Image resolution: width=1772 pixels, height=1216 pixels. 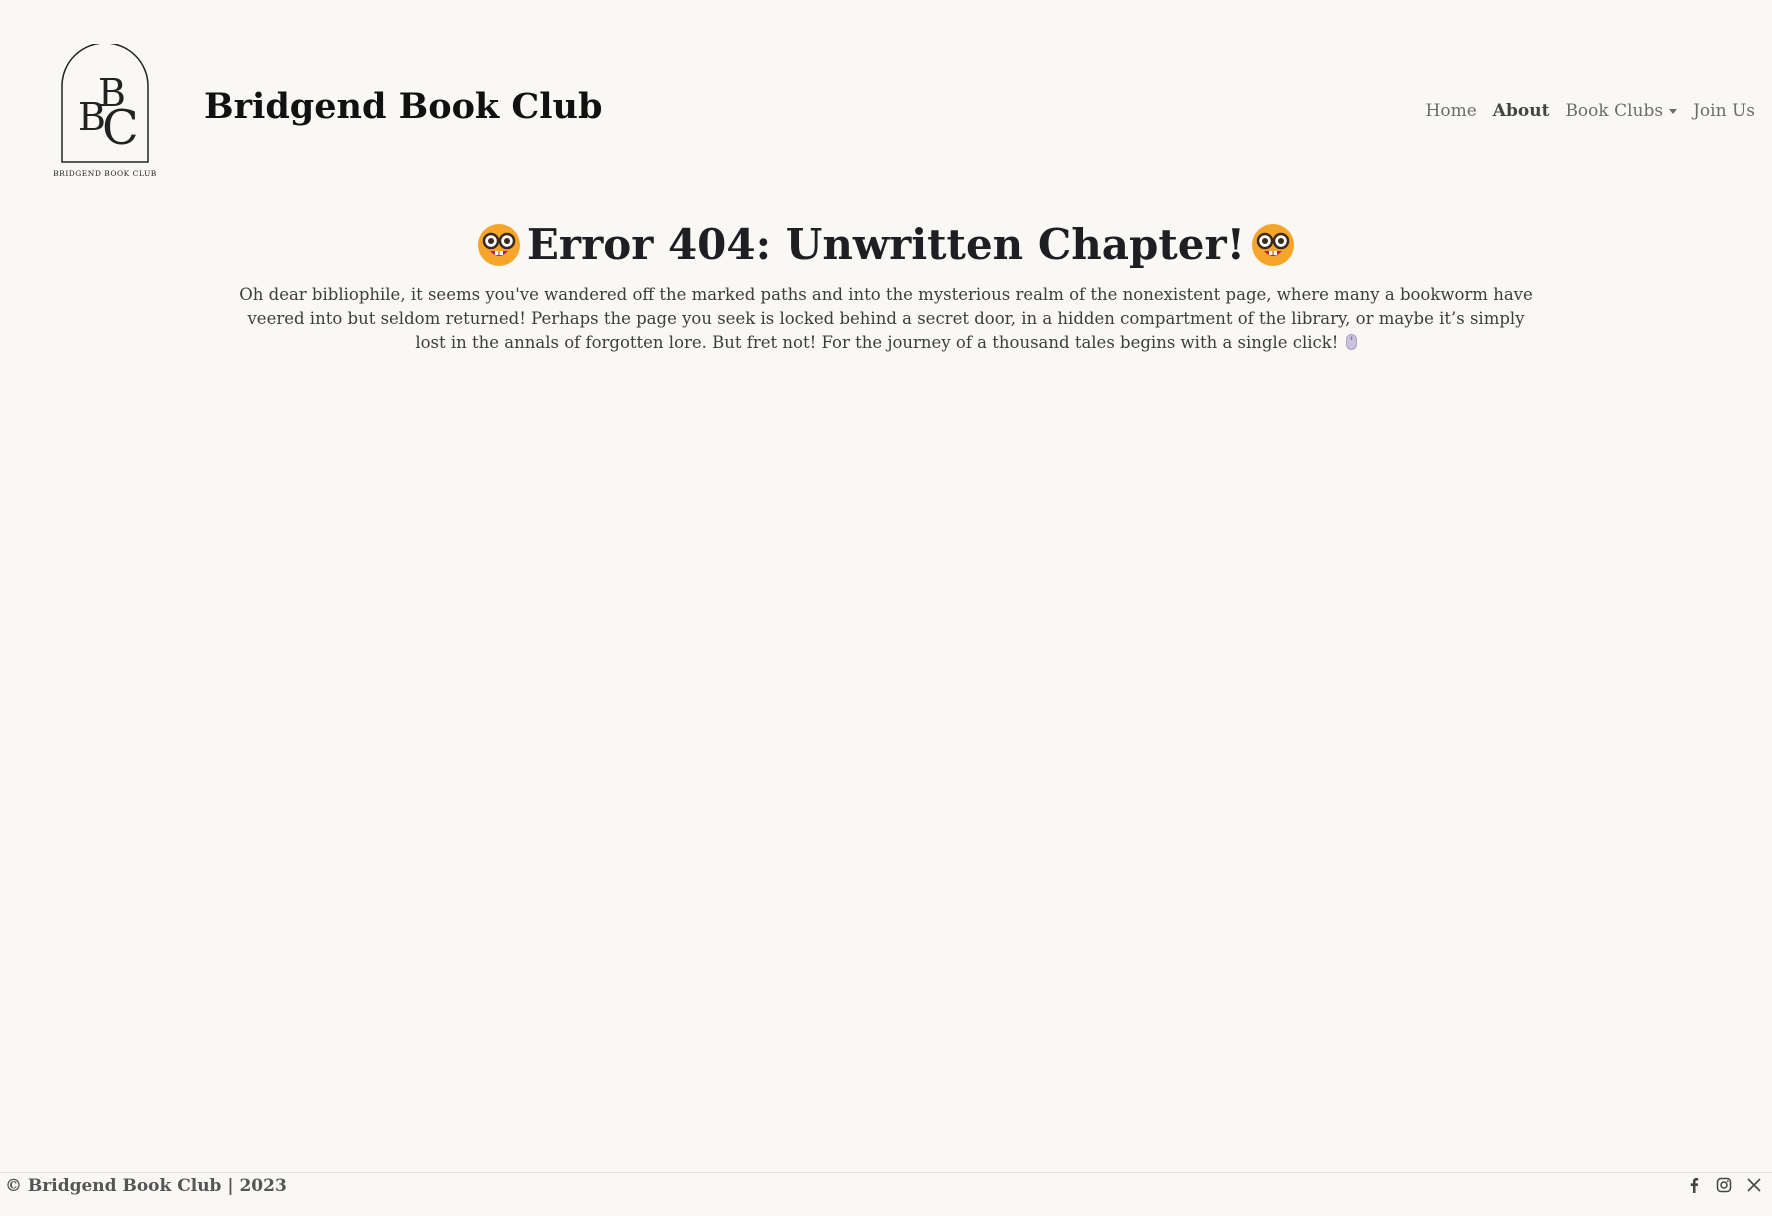 I want to click on copyright: © Bridgend Book Club | 2023, so click(x=146, y=1186).